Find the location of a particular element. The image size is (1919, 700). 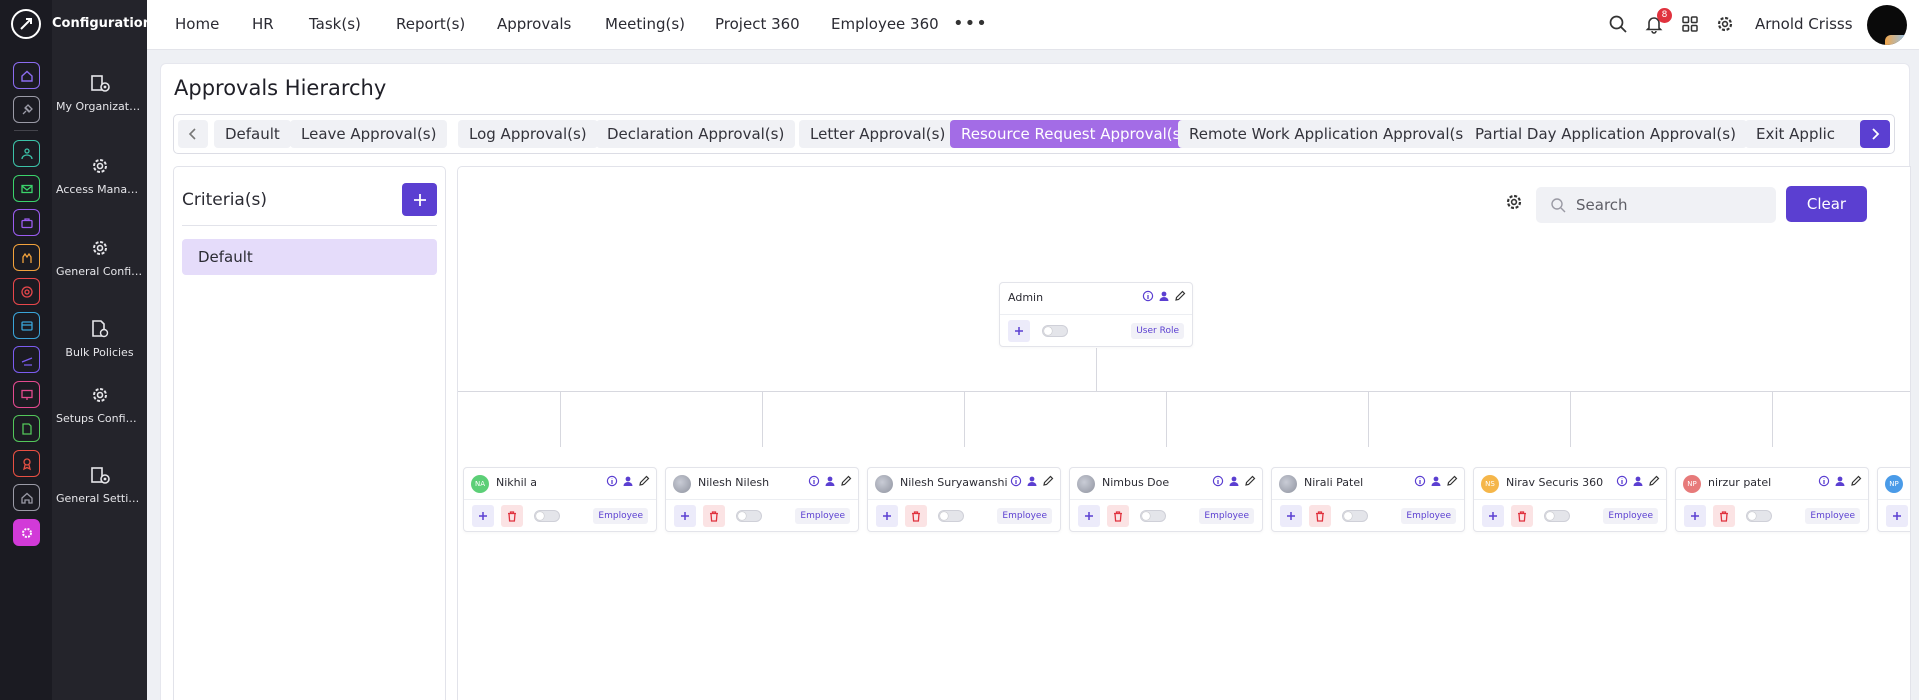

sidebar-item-my-organization: My Organization is located at coordinates (99, 93).